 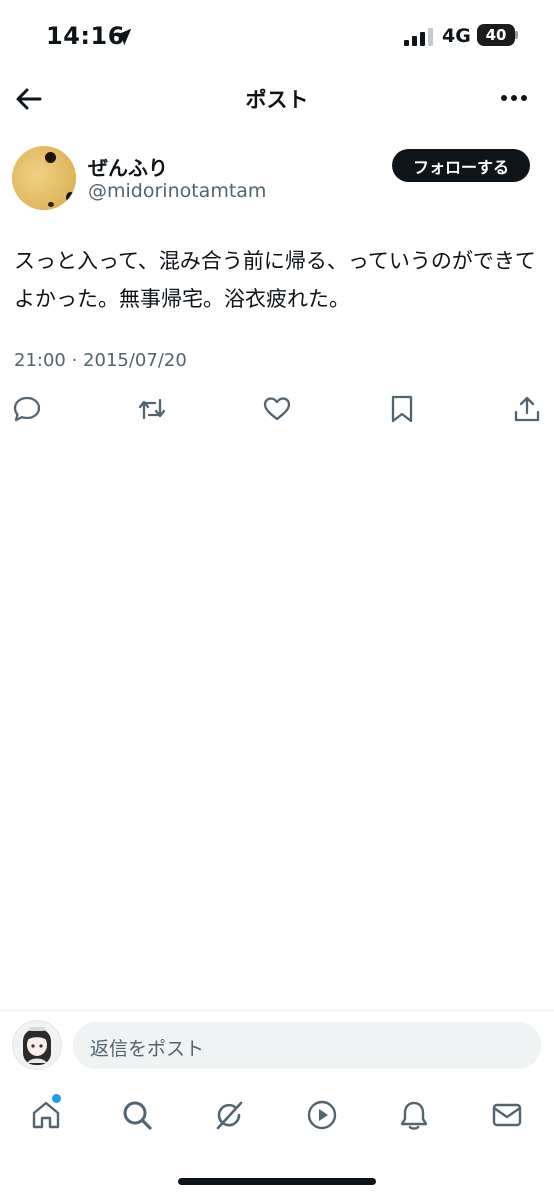 What do you see at coordinates (527, 409) in the screenshot?
I see `share-icon` at bounding box center [527, 409].